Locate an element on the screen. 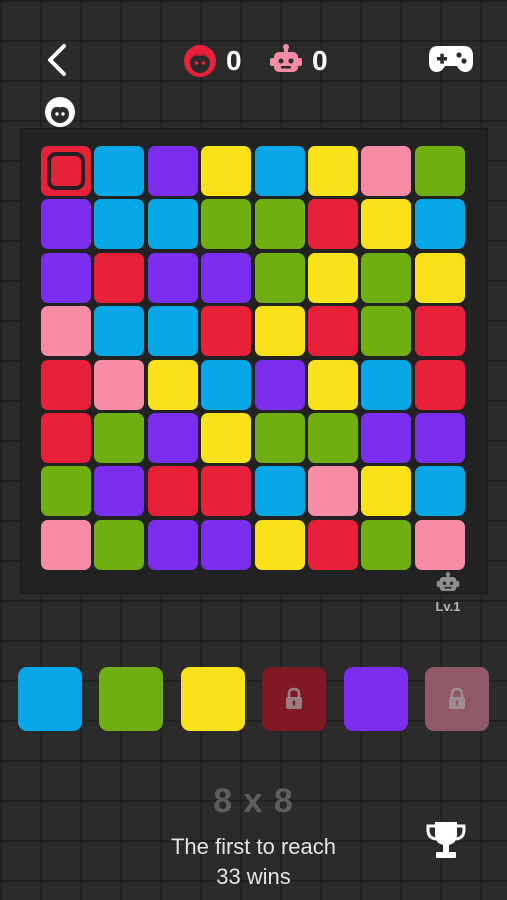 The height and width of the screenshot is (900, 507). color-swatch-purple is located at coordinates (376, 699).